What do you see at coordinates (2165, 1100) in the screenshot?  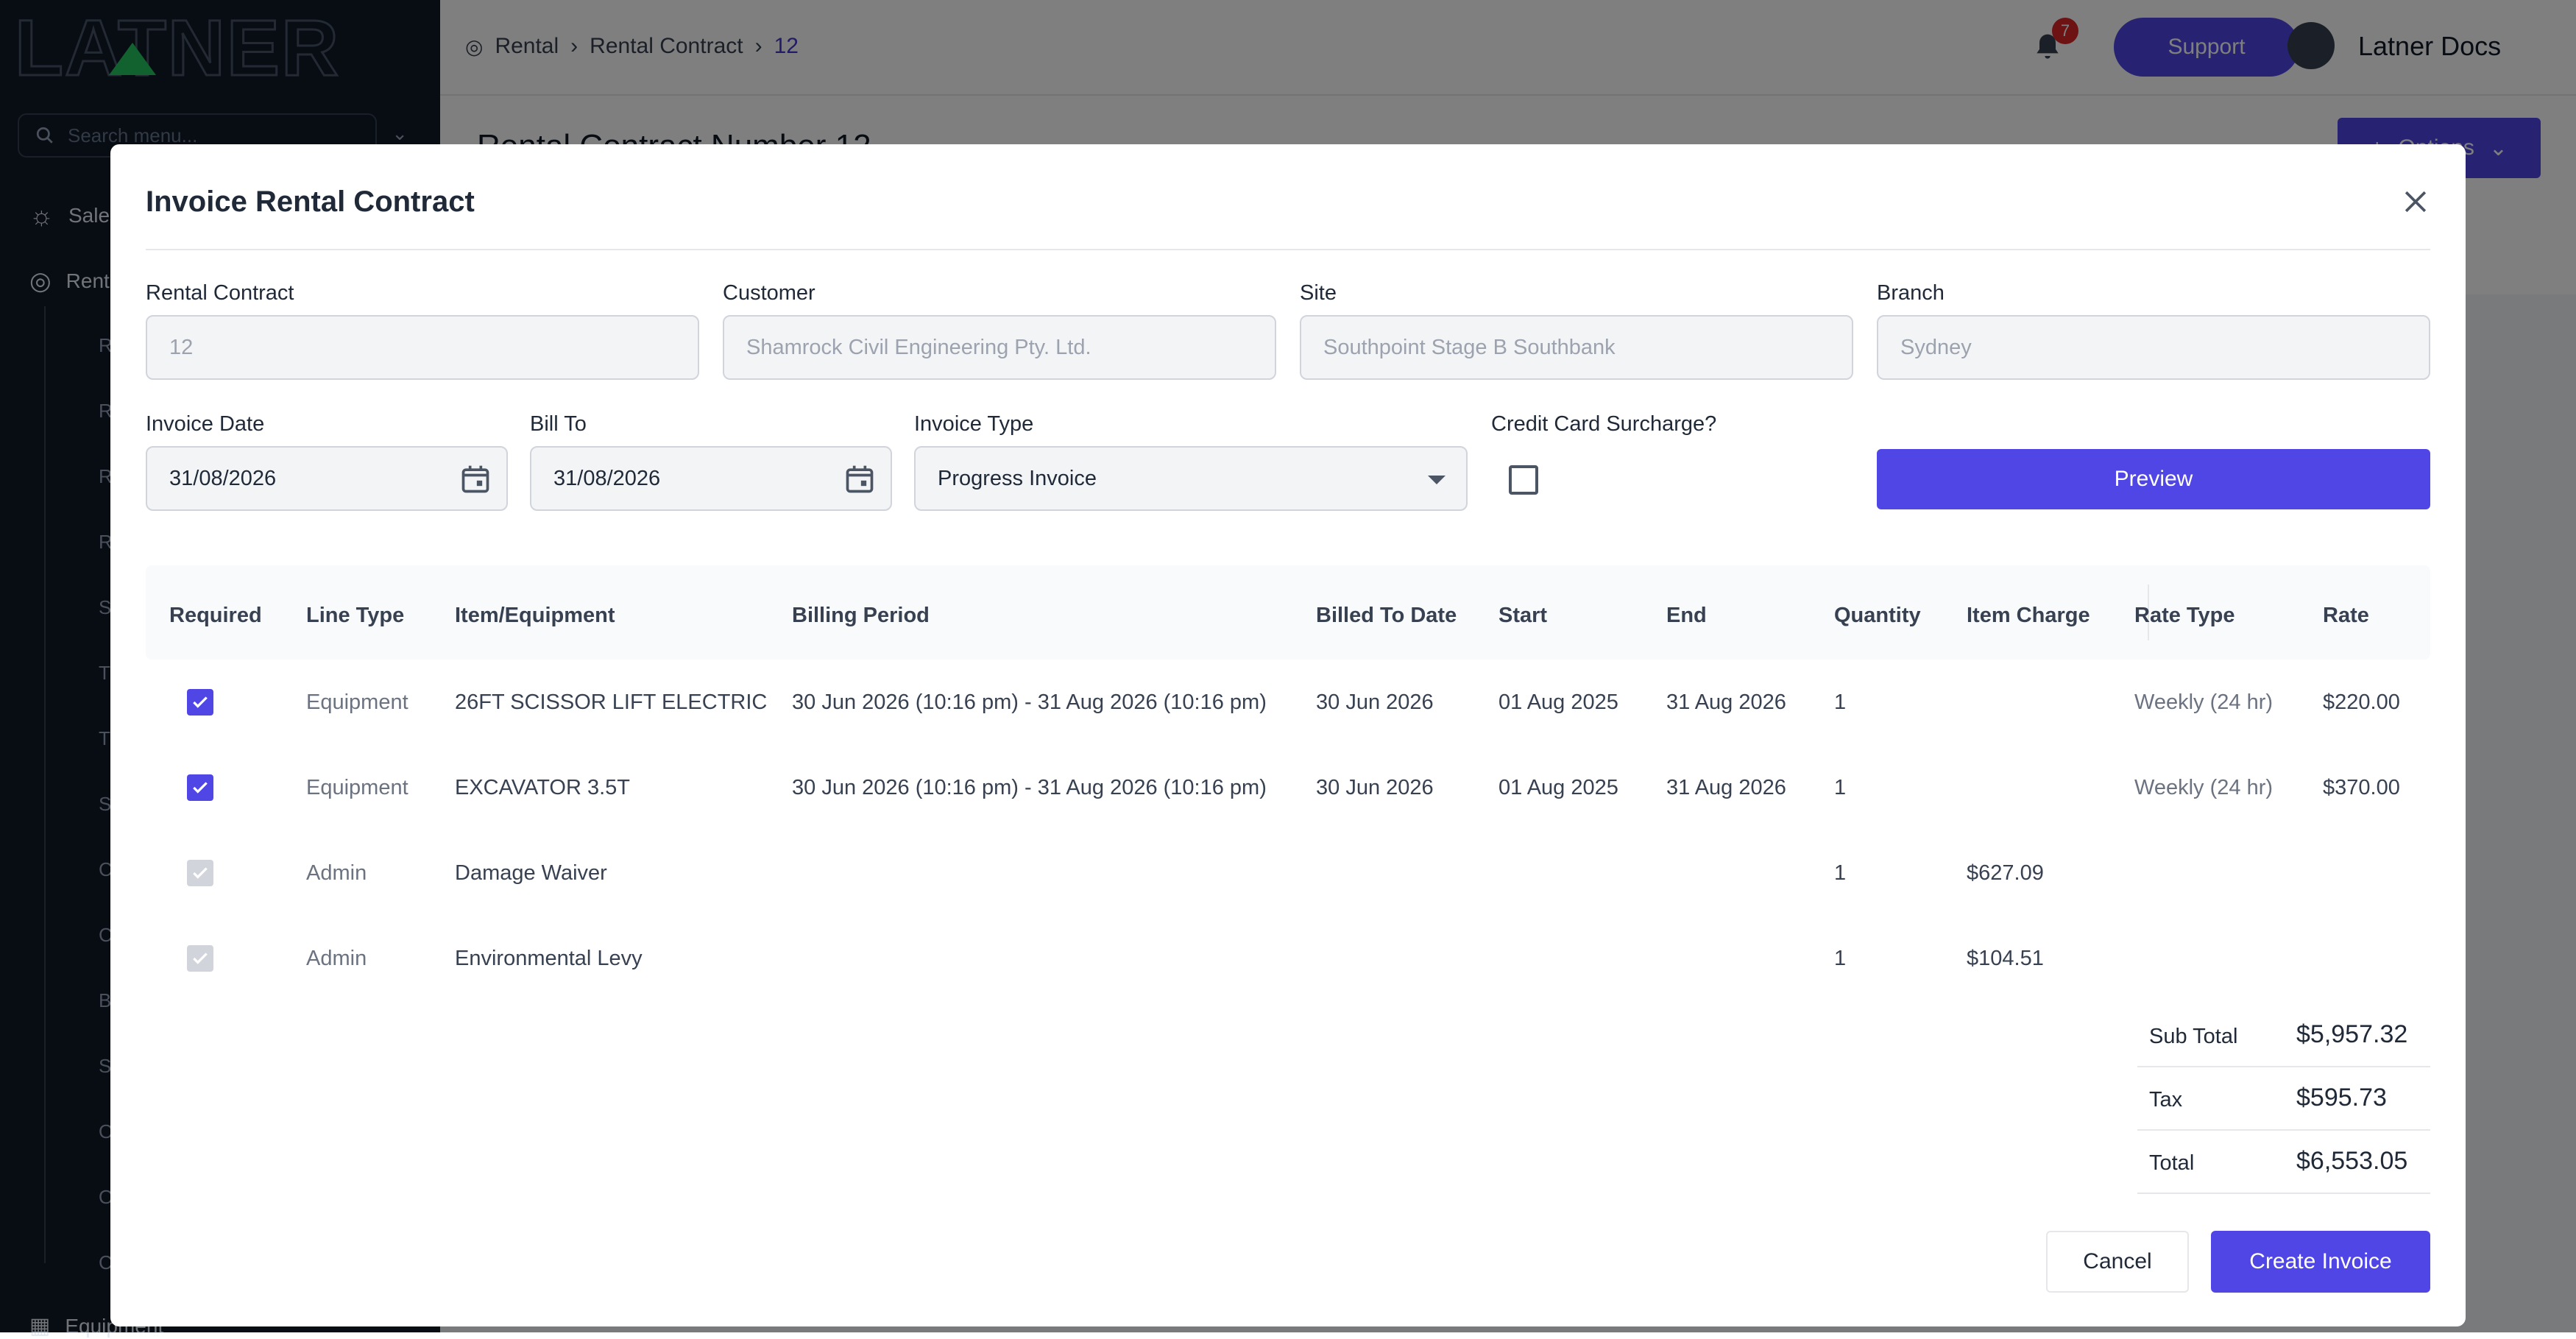 I see `tax-label: Tax` at bounding box center [2165, 1100].